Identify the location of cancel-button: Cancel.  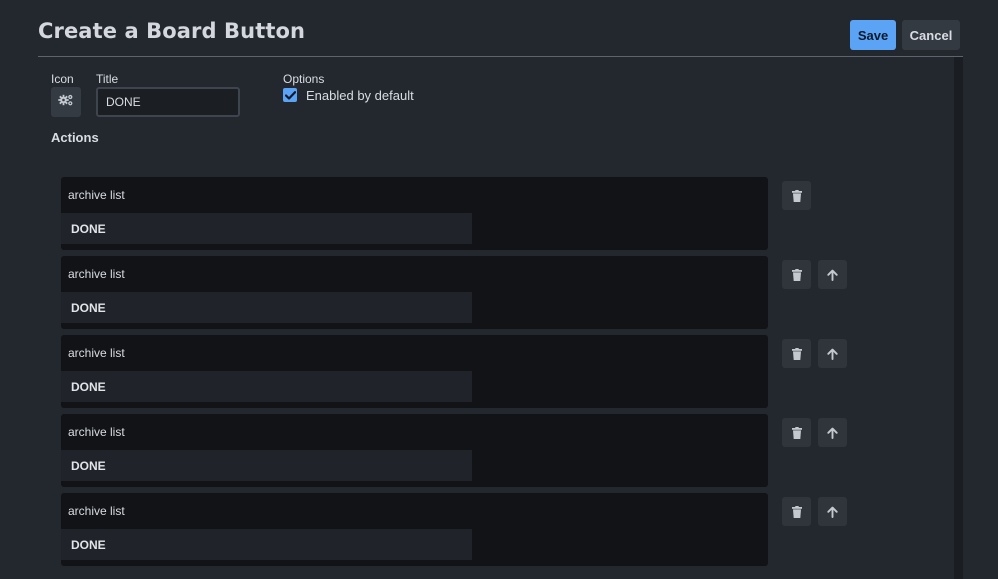
(931, 35).